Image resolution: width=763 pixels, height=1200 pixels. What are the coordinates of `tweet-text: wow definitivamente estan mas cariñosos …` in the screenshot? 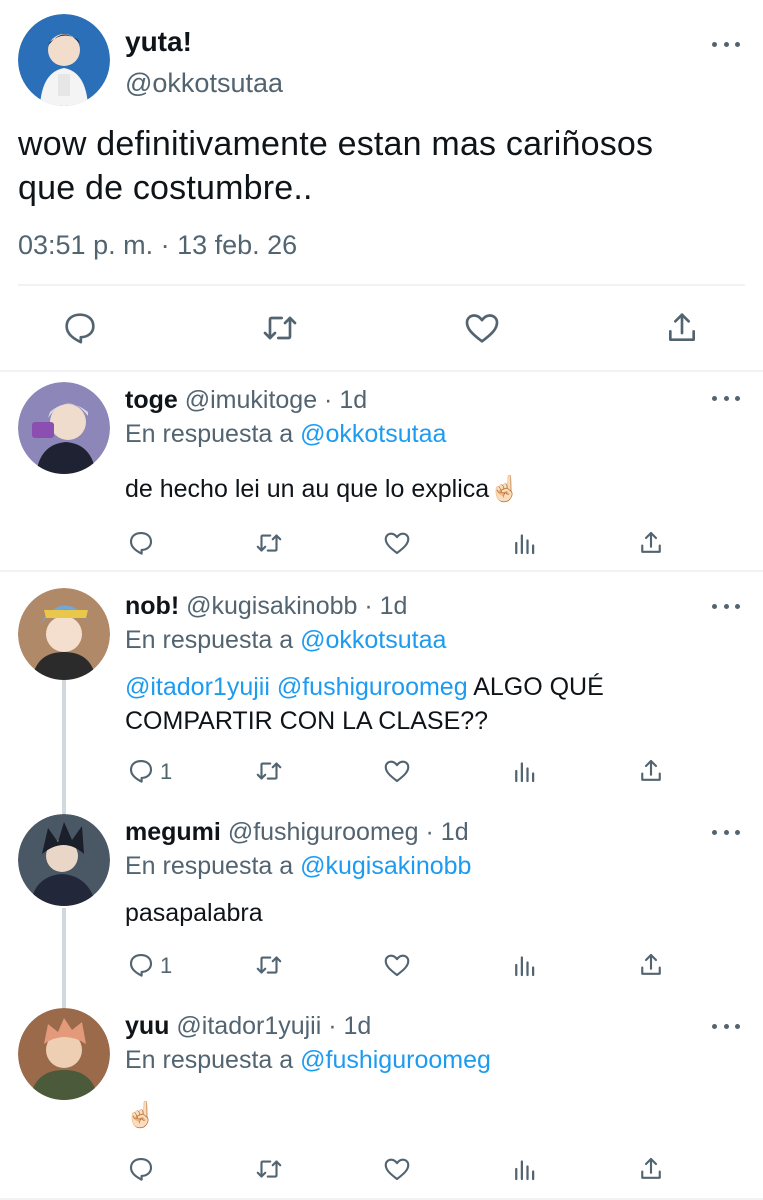 It's located at (383, 166).